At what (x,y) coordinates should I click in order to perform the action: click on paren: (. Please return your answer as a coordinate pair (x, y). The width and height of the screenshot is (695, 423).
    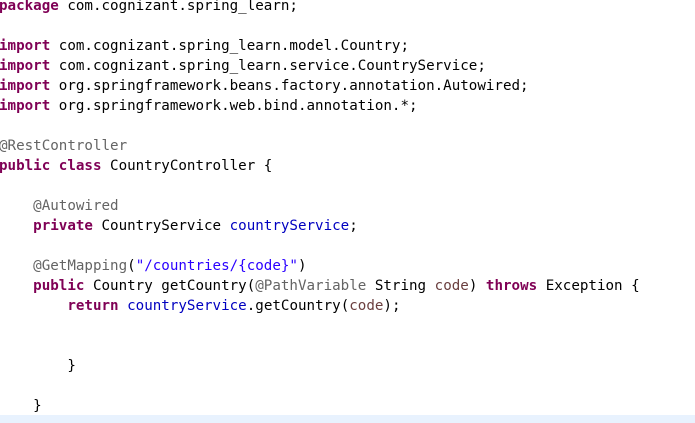
    Looking at the image, I should click on (131, 266).